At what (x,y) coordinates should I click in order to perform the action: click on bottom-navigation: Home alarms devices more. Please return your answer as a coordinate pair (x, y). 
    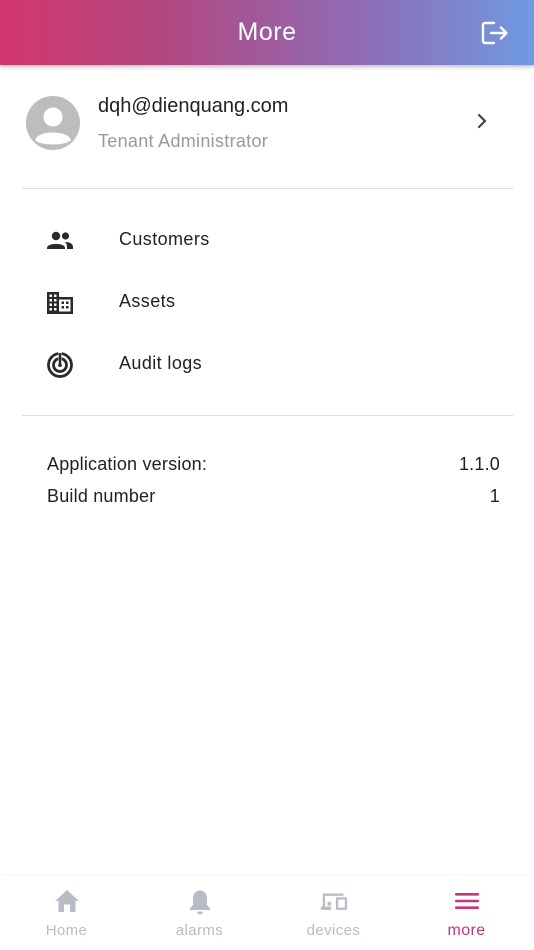
    Looking at the image, I should click on (267, 913).